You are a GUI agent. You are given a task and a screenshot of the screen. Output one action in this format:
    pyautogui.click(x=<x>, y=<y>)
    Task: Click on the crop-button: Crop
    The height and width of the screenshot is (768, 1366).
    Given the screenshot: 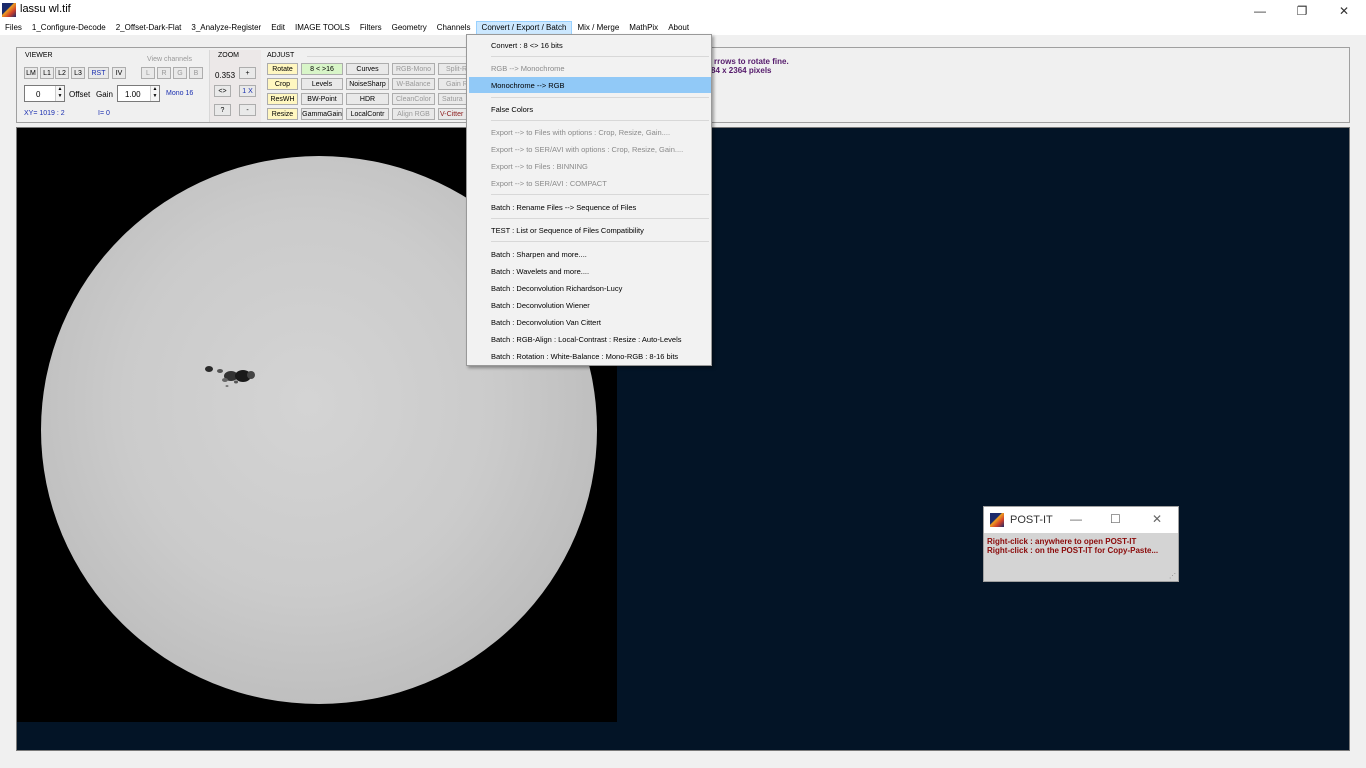 What is the action you would take?
    pyautogui.click(x=282, y=84)
    